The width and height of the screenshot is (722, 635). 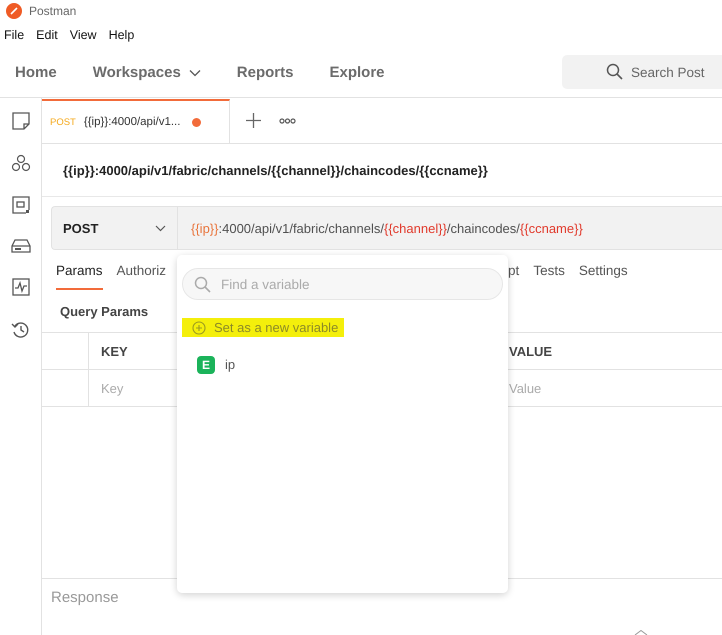 I want to click on screen-icon, so click(x=21, y=205).